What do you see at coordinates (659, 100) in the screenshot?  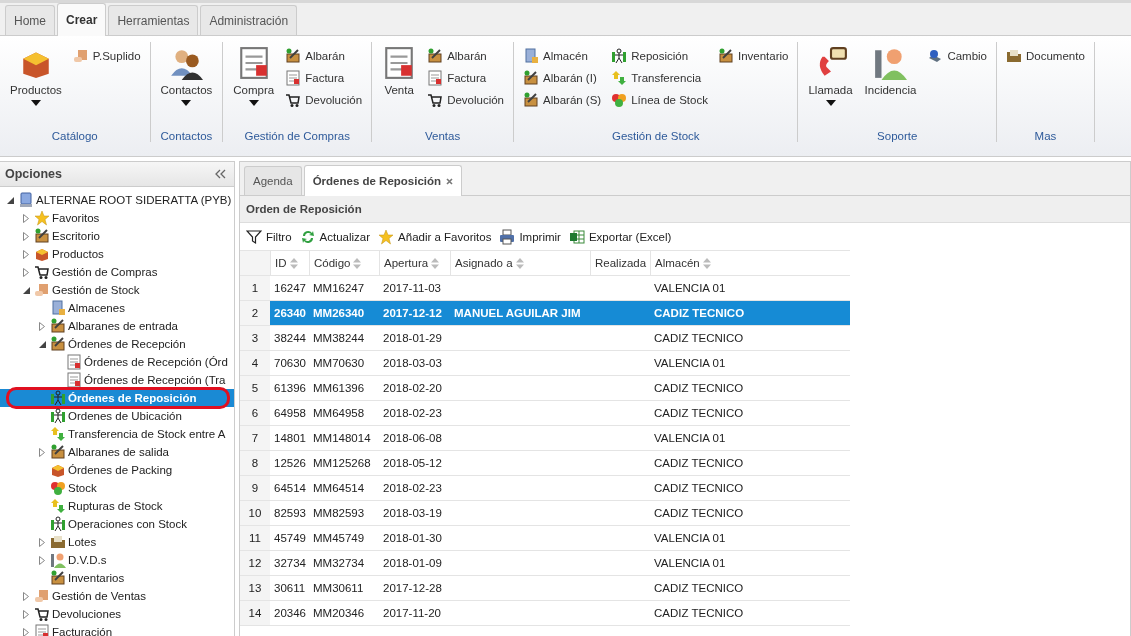 I see `ribbon-button: Línea de Stock` at bounding box center [659, 100].